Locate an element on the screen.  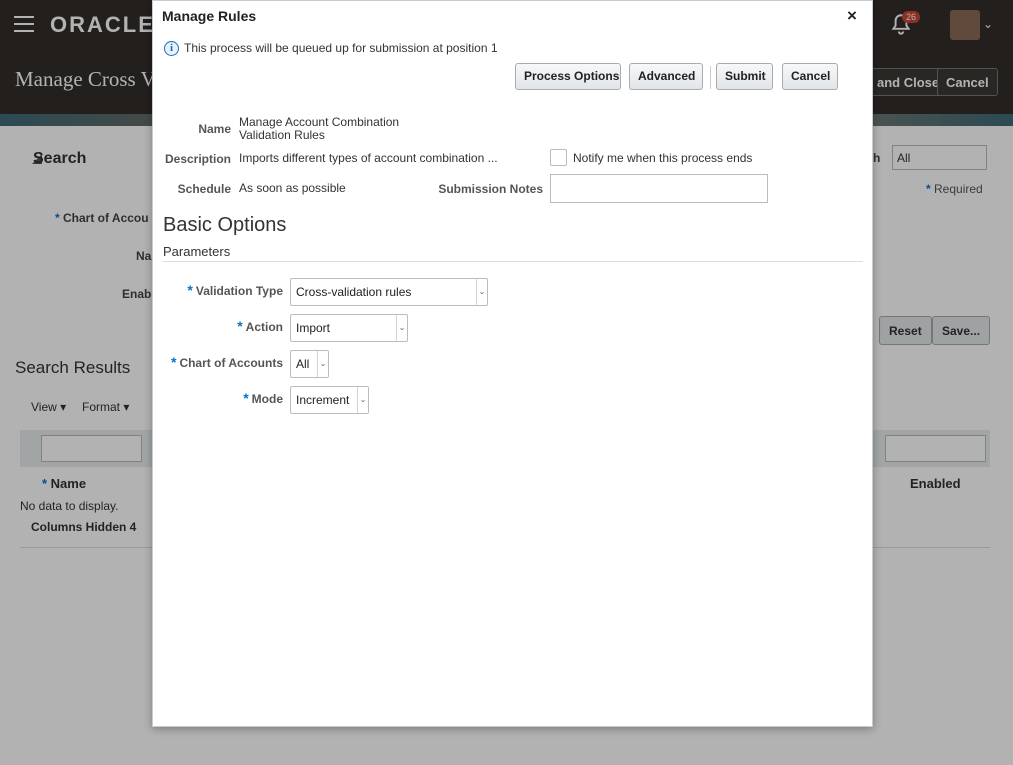
close-icon: × is located at coordinates (852, 16).